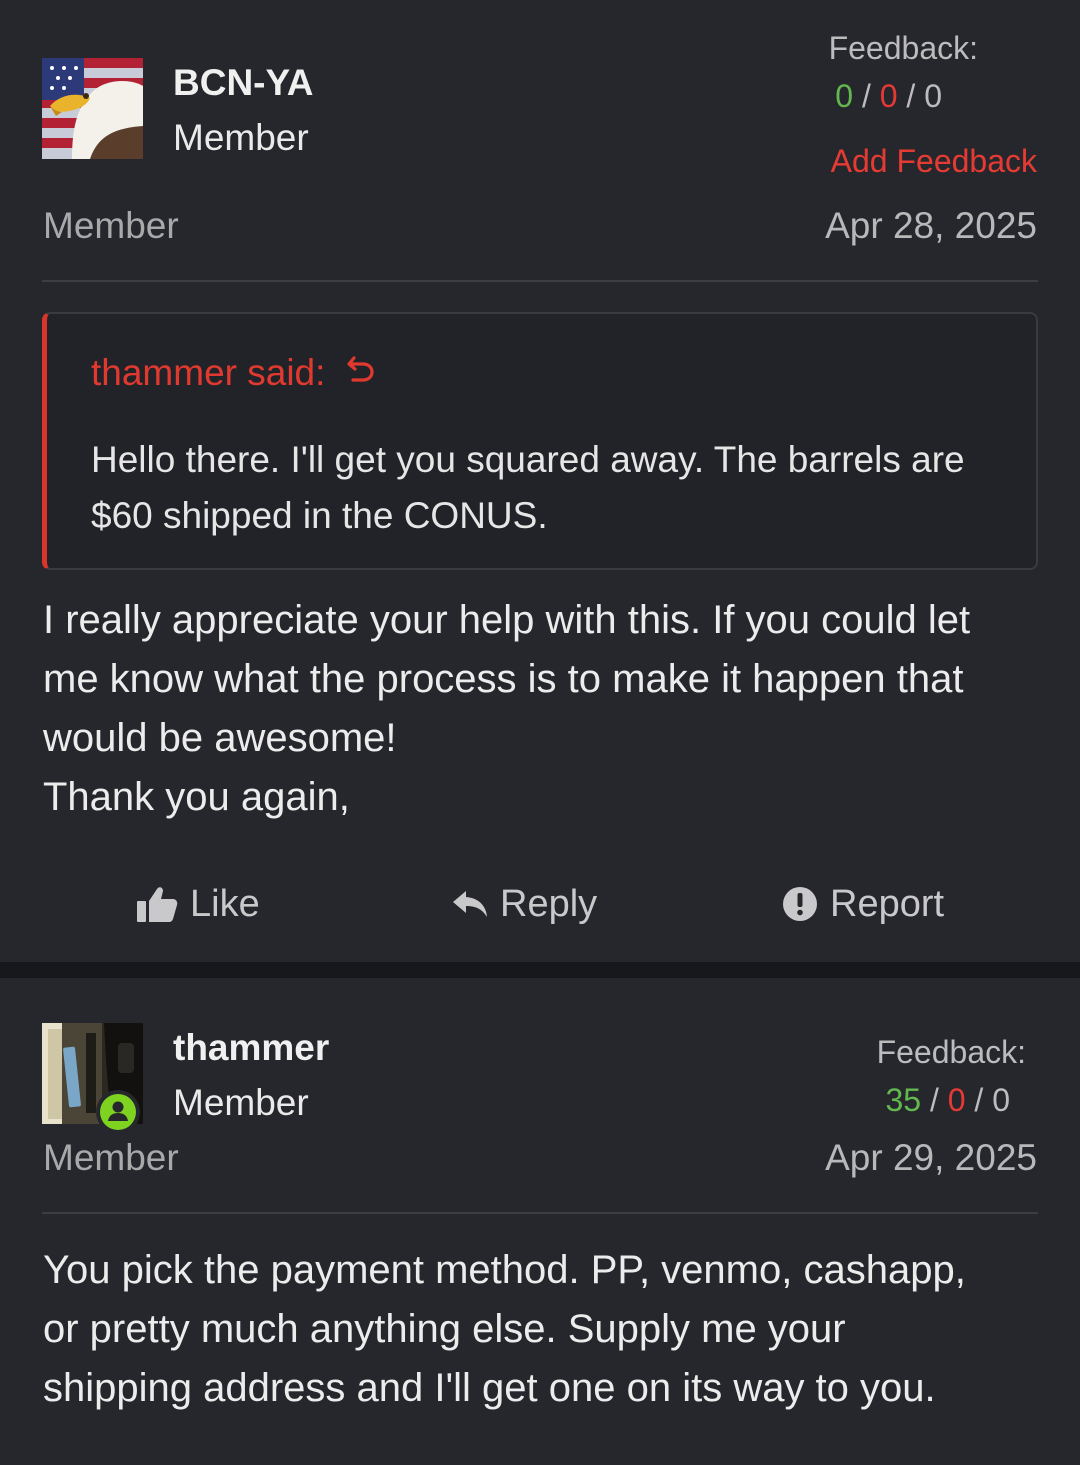 The image size is (1080, 1465). Describe the element at coordinates (208, 373) in the screenshot. I see `quote-author: thammer said:` at that location.